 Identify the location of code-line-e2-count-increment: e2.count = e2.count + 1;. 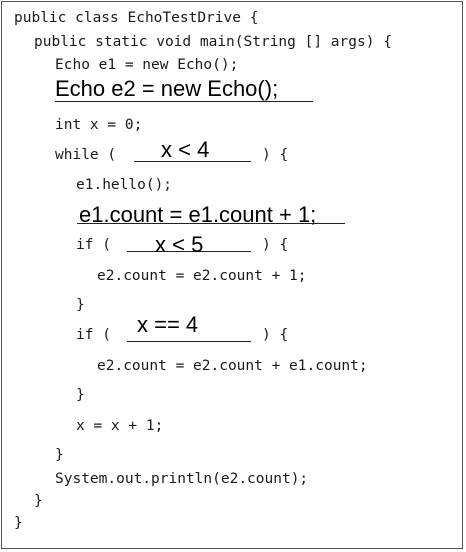
(202, 276).